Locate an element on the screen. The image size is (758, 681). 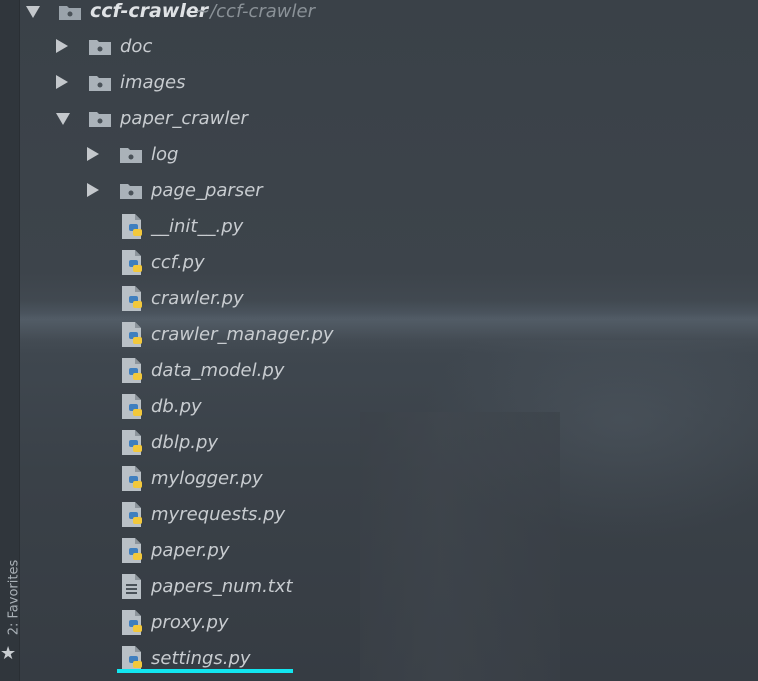
tree-file-row: papers_num.txt is located at coordinates (370, 587).